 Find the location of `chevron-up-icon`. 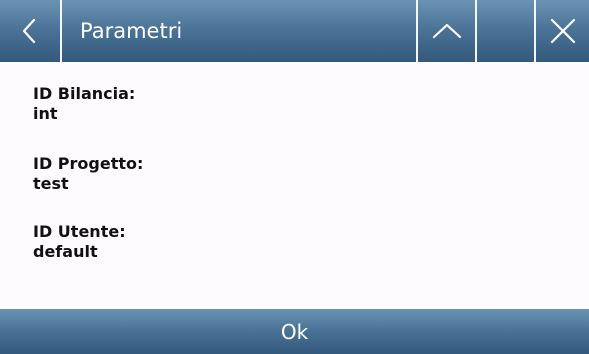

chevron-up-icon is located at coordinates (446, 31).